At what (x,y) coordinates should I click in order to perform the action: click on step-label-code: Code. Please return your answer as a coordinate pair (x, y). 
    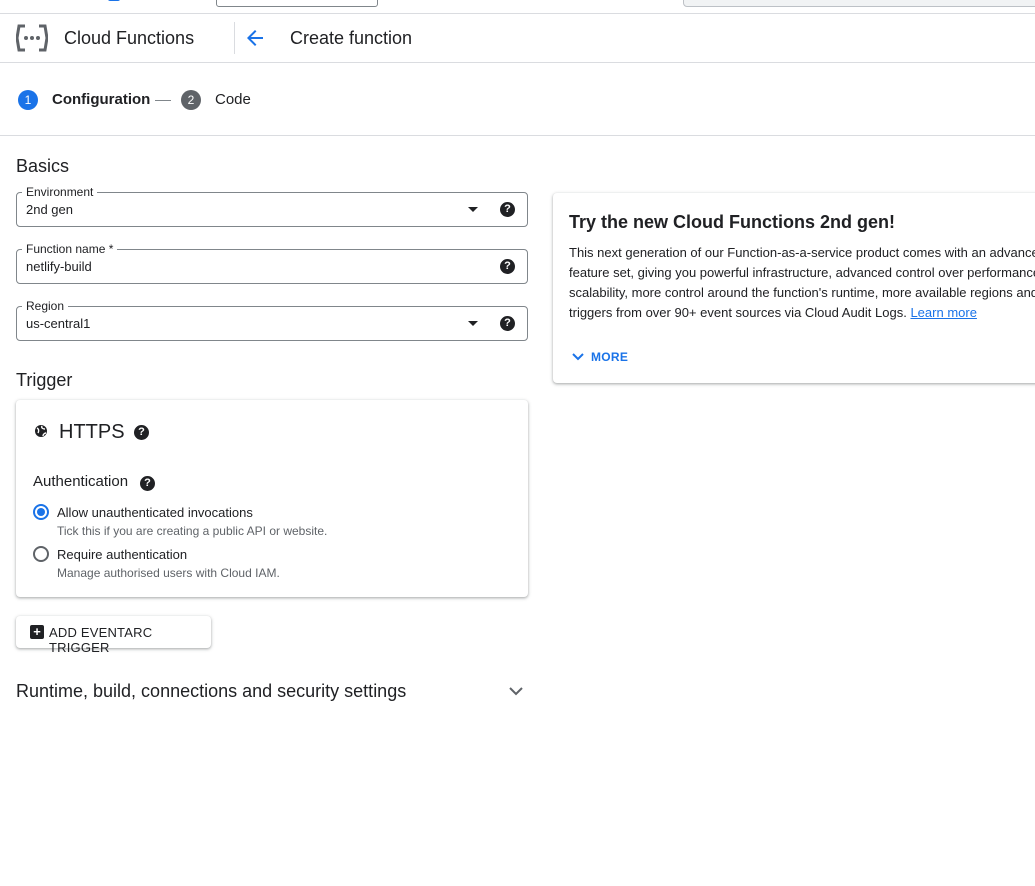
    Looking at the image, I should click on (233, 100).